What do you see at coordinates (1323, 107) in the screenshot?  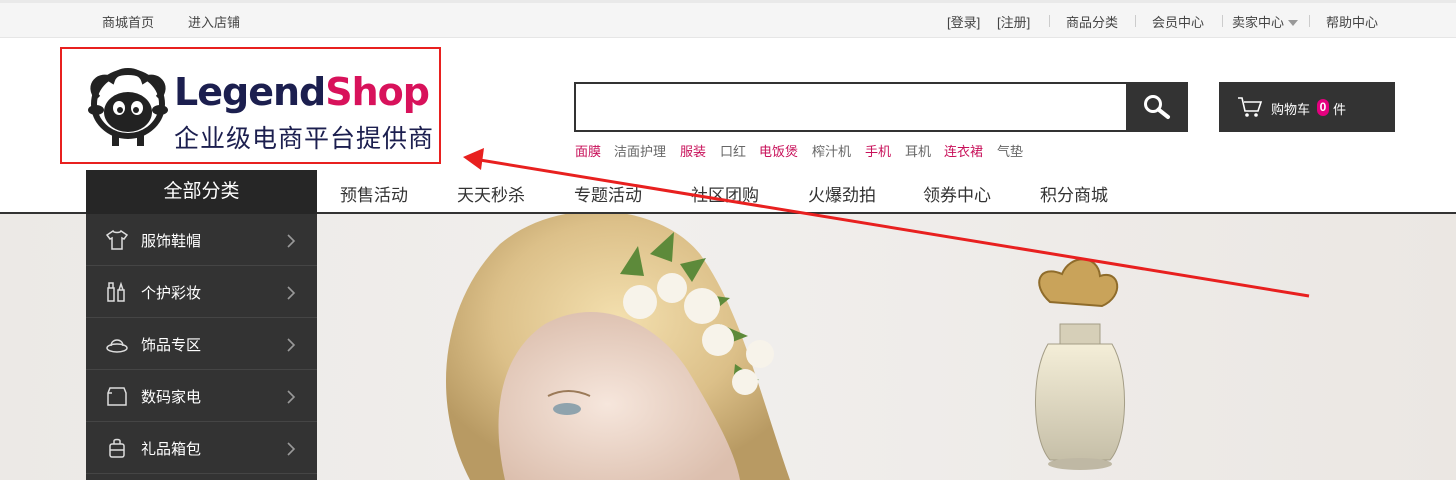 I see `cart-count-badge: 0` at bounding box center [1323, 107].